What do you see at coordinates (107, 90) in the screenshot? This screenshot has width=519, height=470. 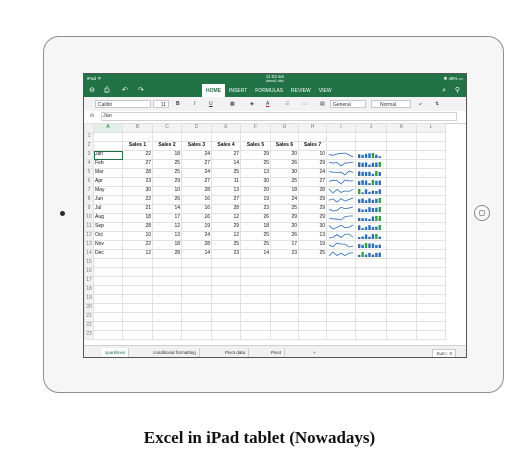 I see `save-icon: ⎙` at bounding box center [107, 90].